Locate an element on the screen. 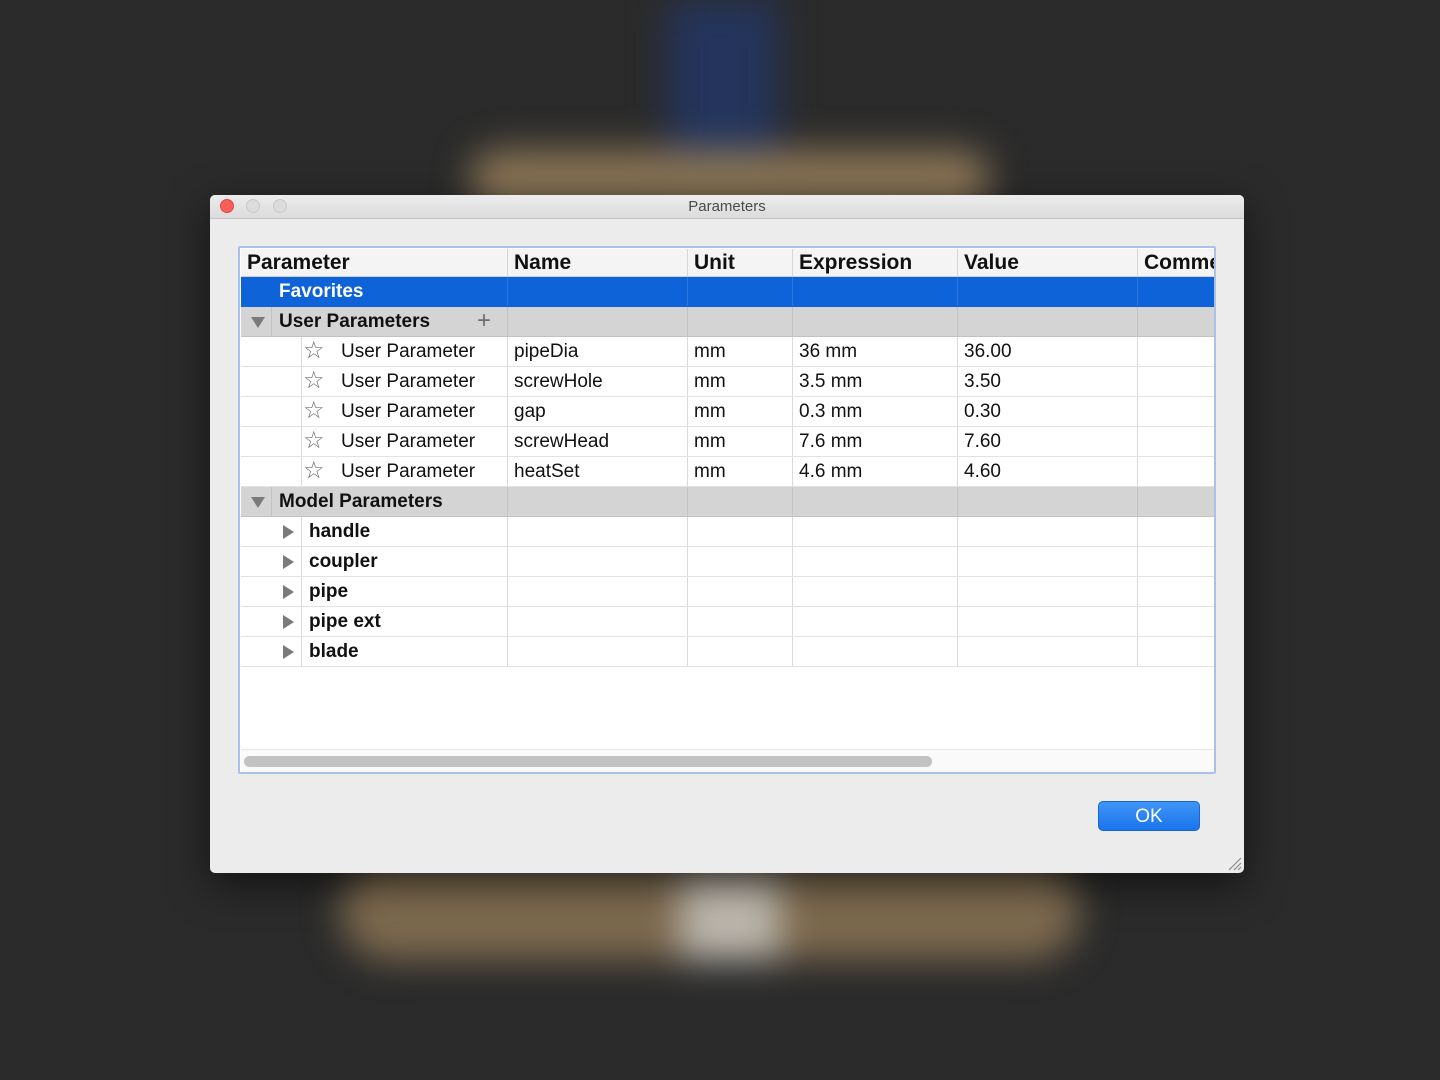 The width and height of the screenshot is (1440, 1080). name-cell: screwHead is located at coordinates (597, 441).